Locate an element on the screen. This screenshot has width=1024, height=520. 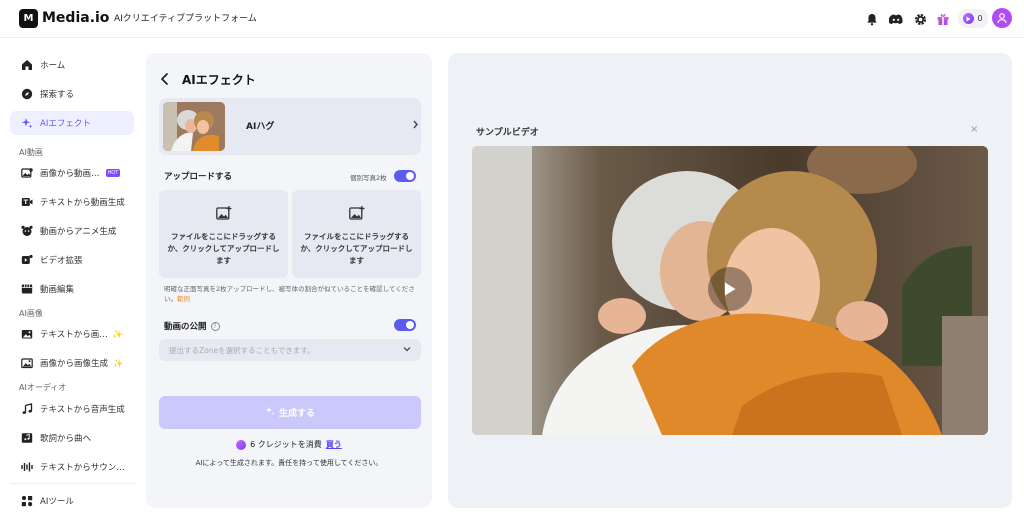
sidebar-item-label: テキストから音声生成 is located at coordinates (82, 410).